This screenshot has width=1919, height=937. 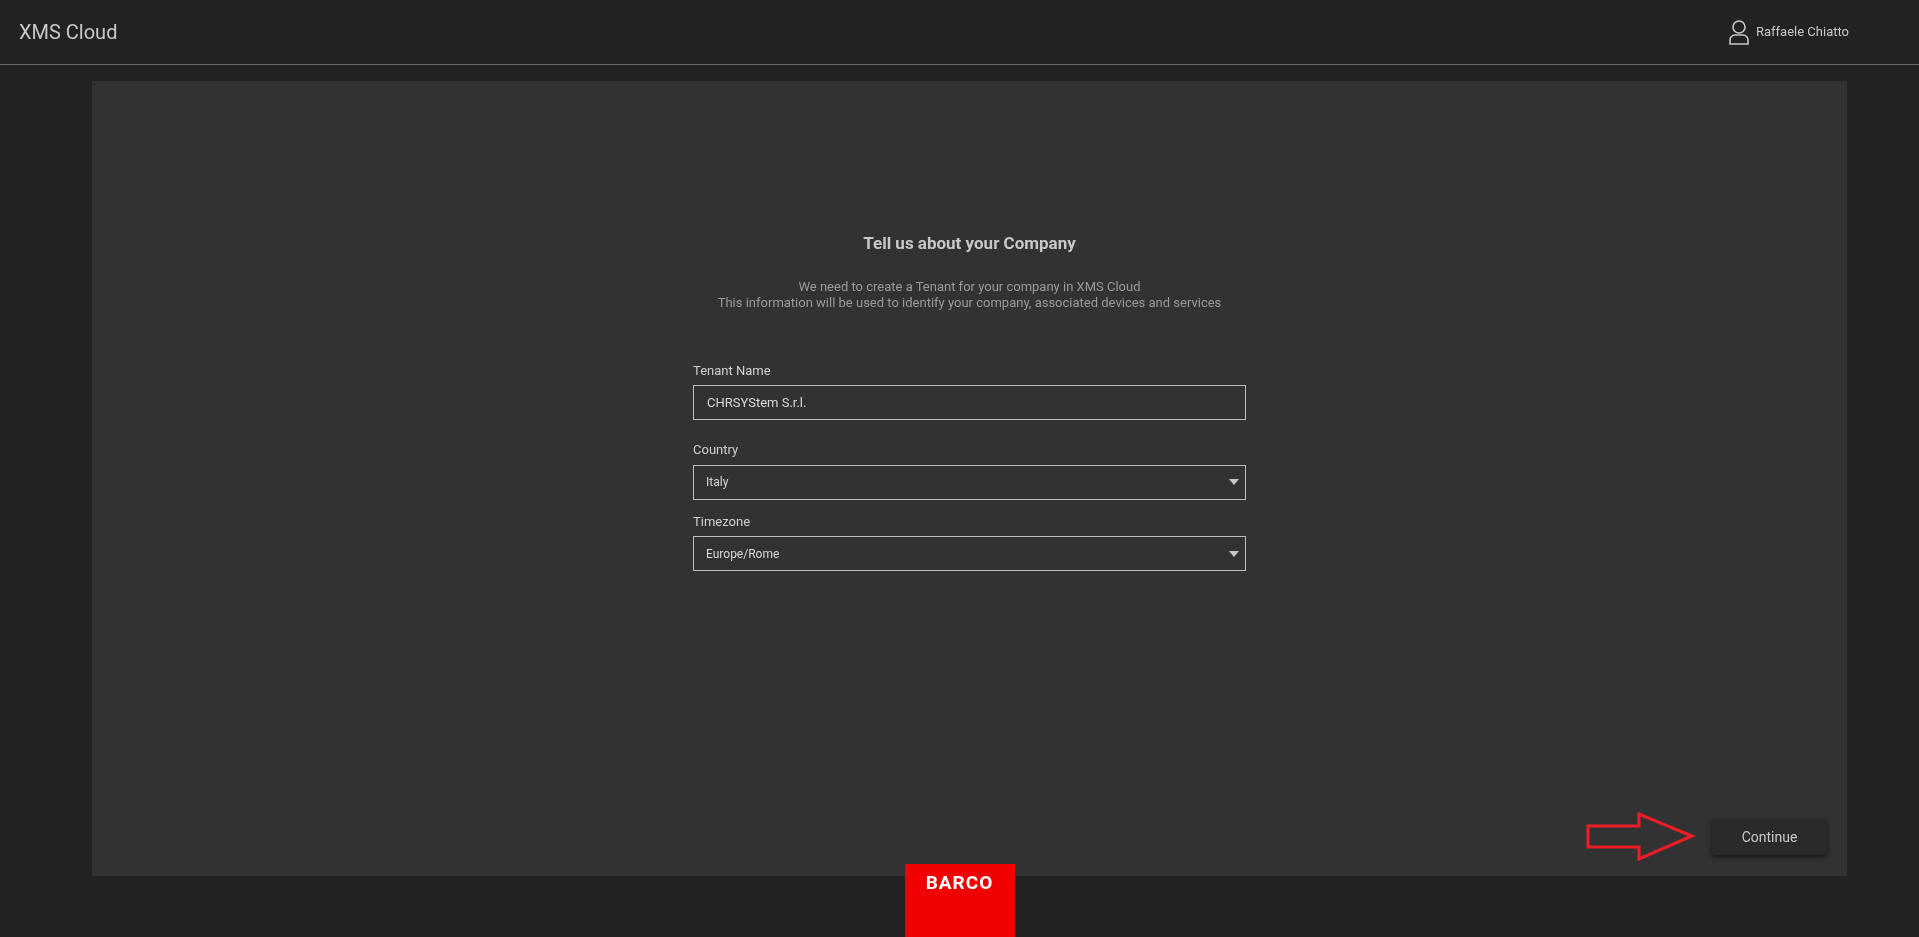 I want to click on brand-logo: BARCO, so click(x=959, y=900).